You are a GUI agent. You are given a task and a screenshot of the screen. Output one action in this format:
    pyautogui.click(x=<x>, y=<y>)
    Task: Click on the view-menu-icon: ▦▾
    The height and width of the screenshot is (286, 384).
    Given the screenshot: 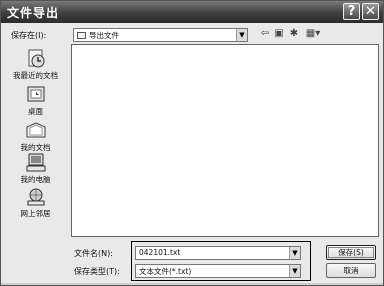 What is the action you would take?
    pyautogui.click(x=313, y=34)
    